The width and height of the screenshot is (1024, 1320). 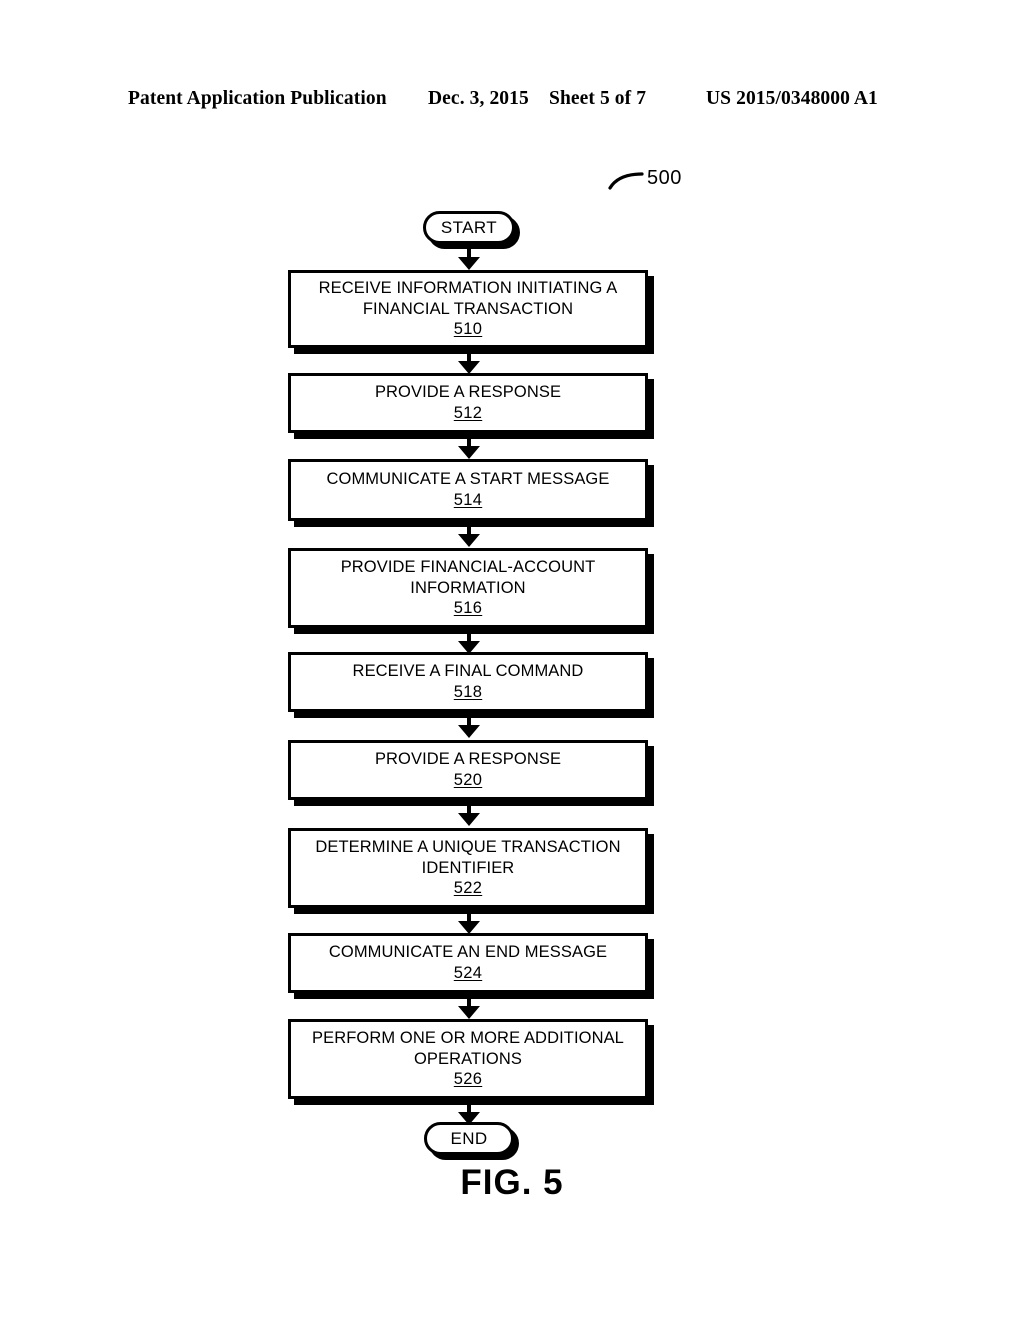 What do you see at coordinates (468, 759) in the screenshot?
I see `flow-node-520-text: PROVIDE A RESPONSE` at bounding box center [468, 759].